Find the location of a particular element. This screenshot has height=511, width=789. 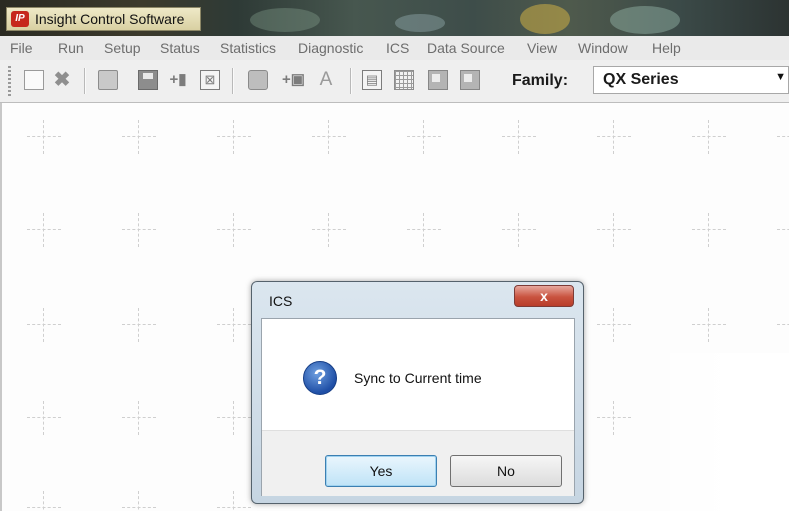

menu-setup: Setup is located at coordinates (122, 48).